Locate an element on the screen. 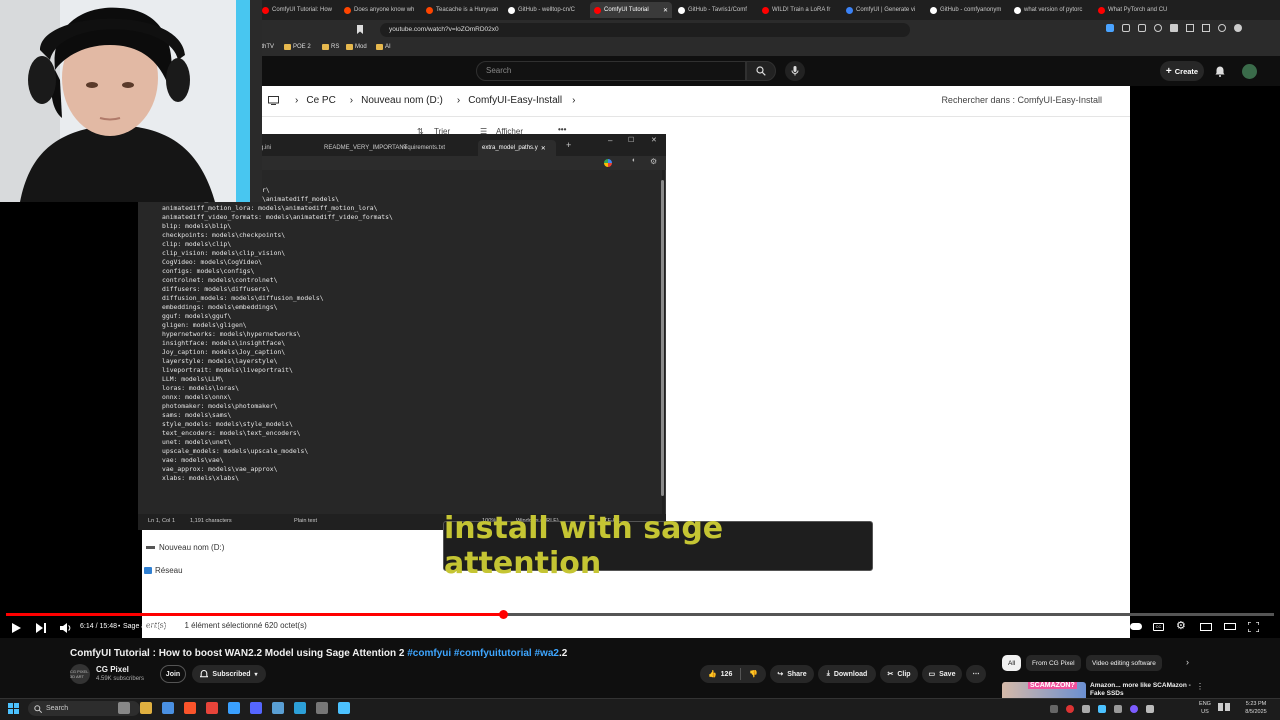  minimize-button: – is located at coordinates (610, 140).